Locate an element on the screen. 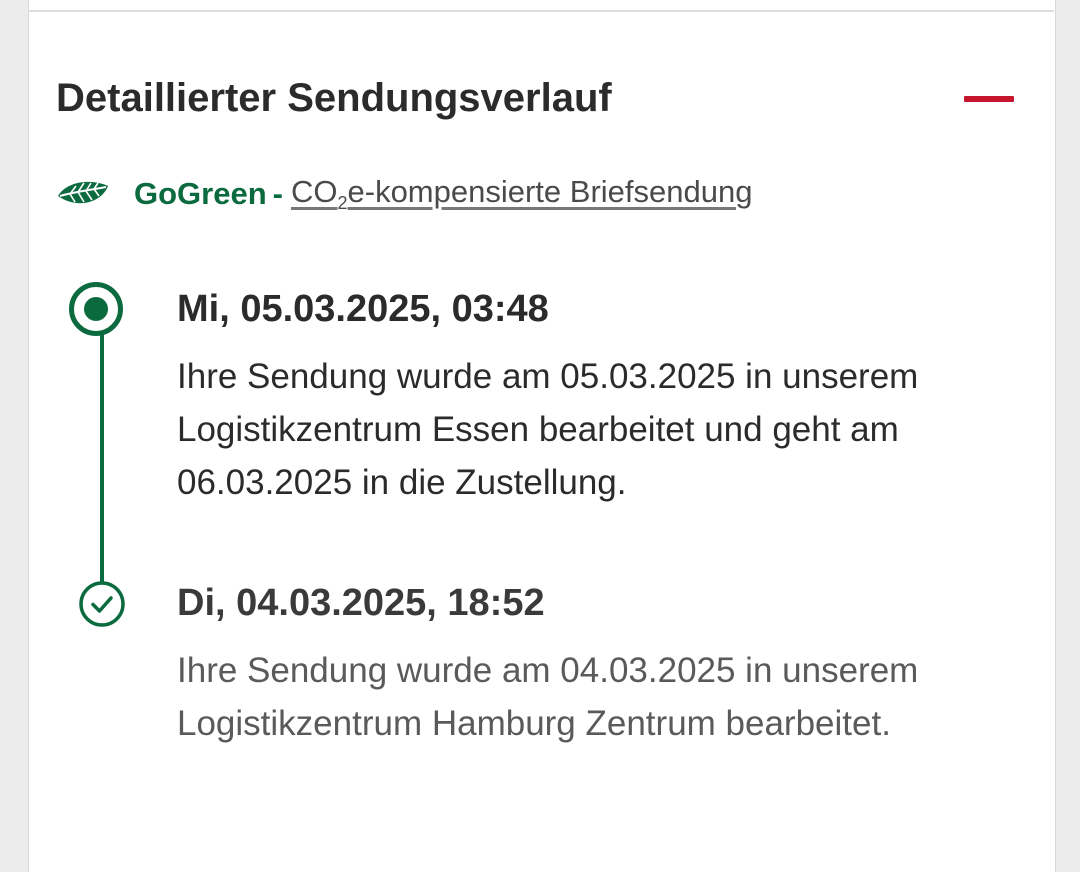 This screenshot has width=1080, height=872. event-date: Di, 04.03.2025, 18:52 is located at coordinates (361, 603).